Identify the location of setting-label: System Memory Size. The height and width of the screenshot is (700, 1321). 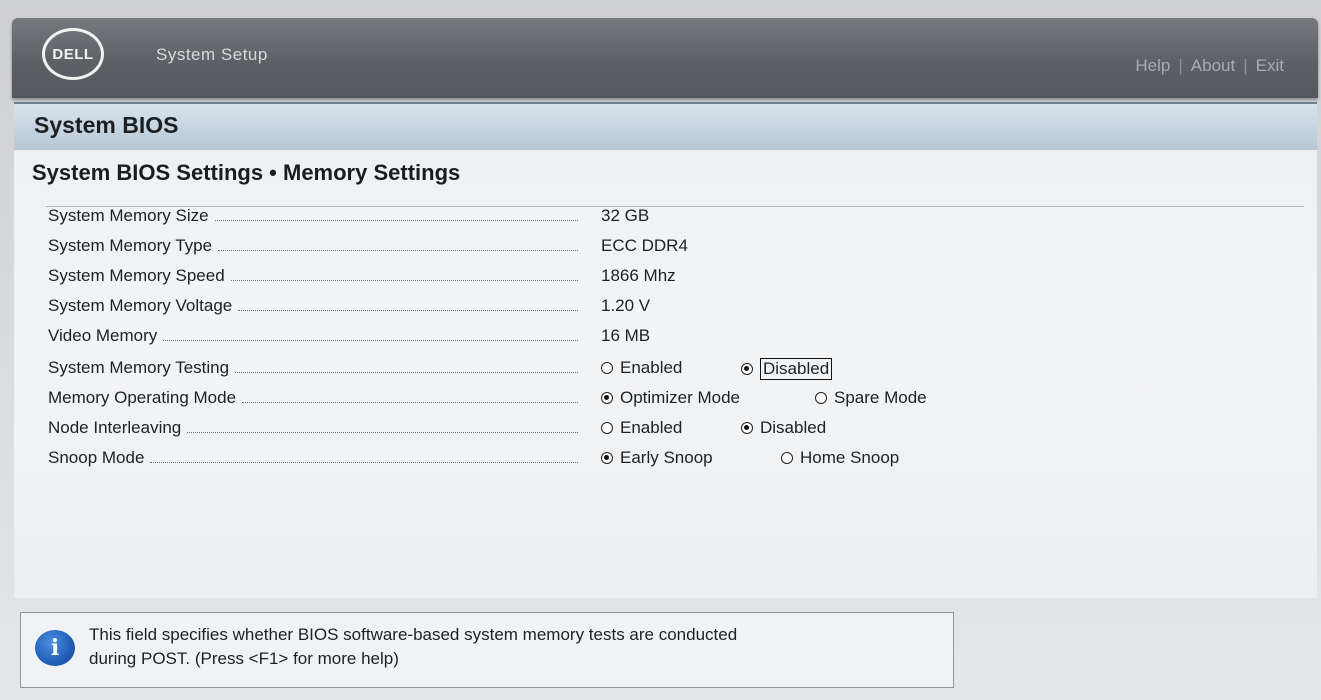
(128, 215).